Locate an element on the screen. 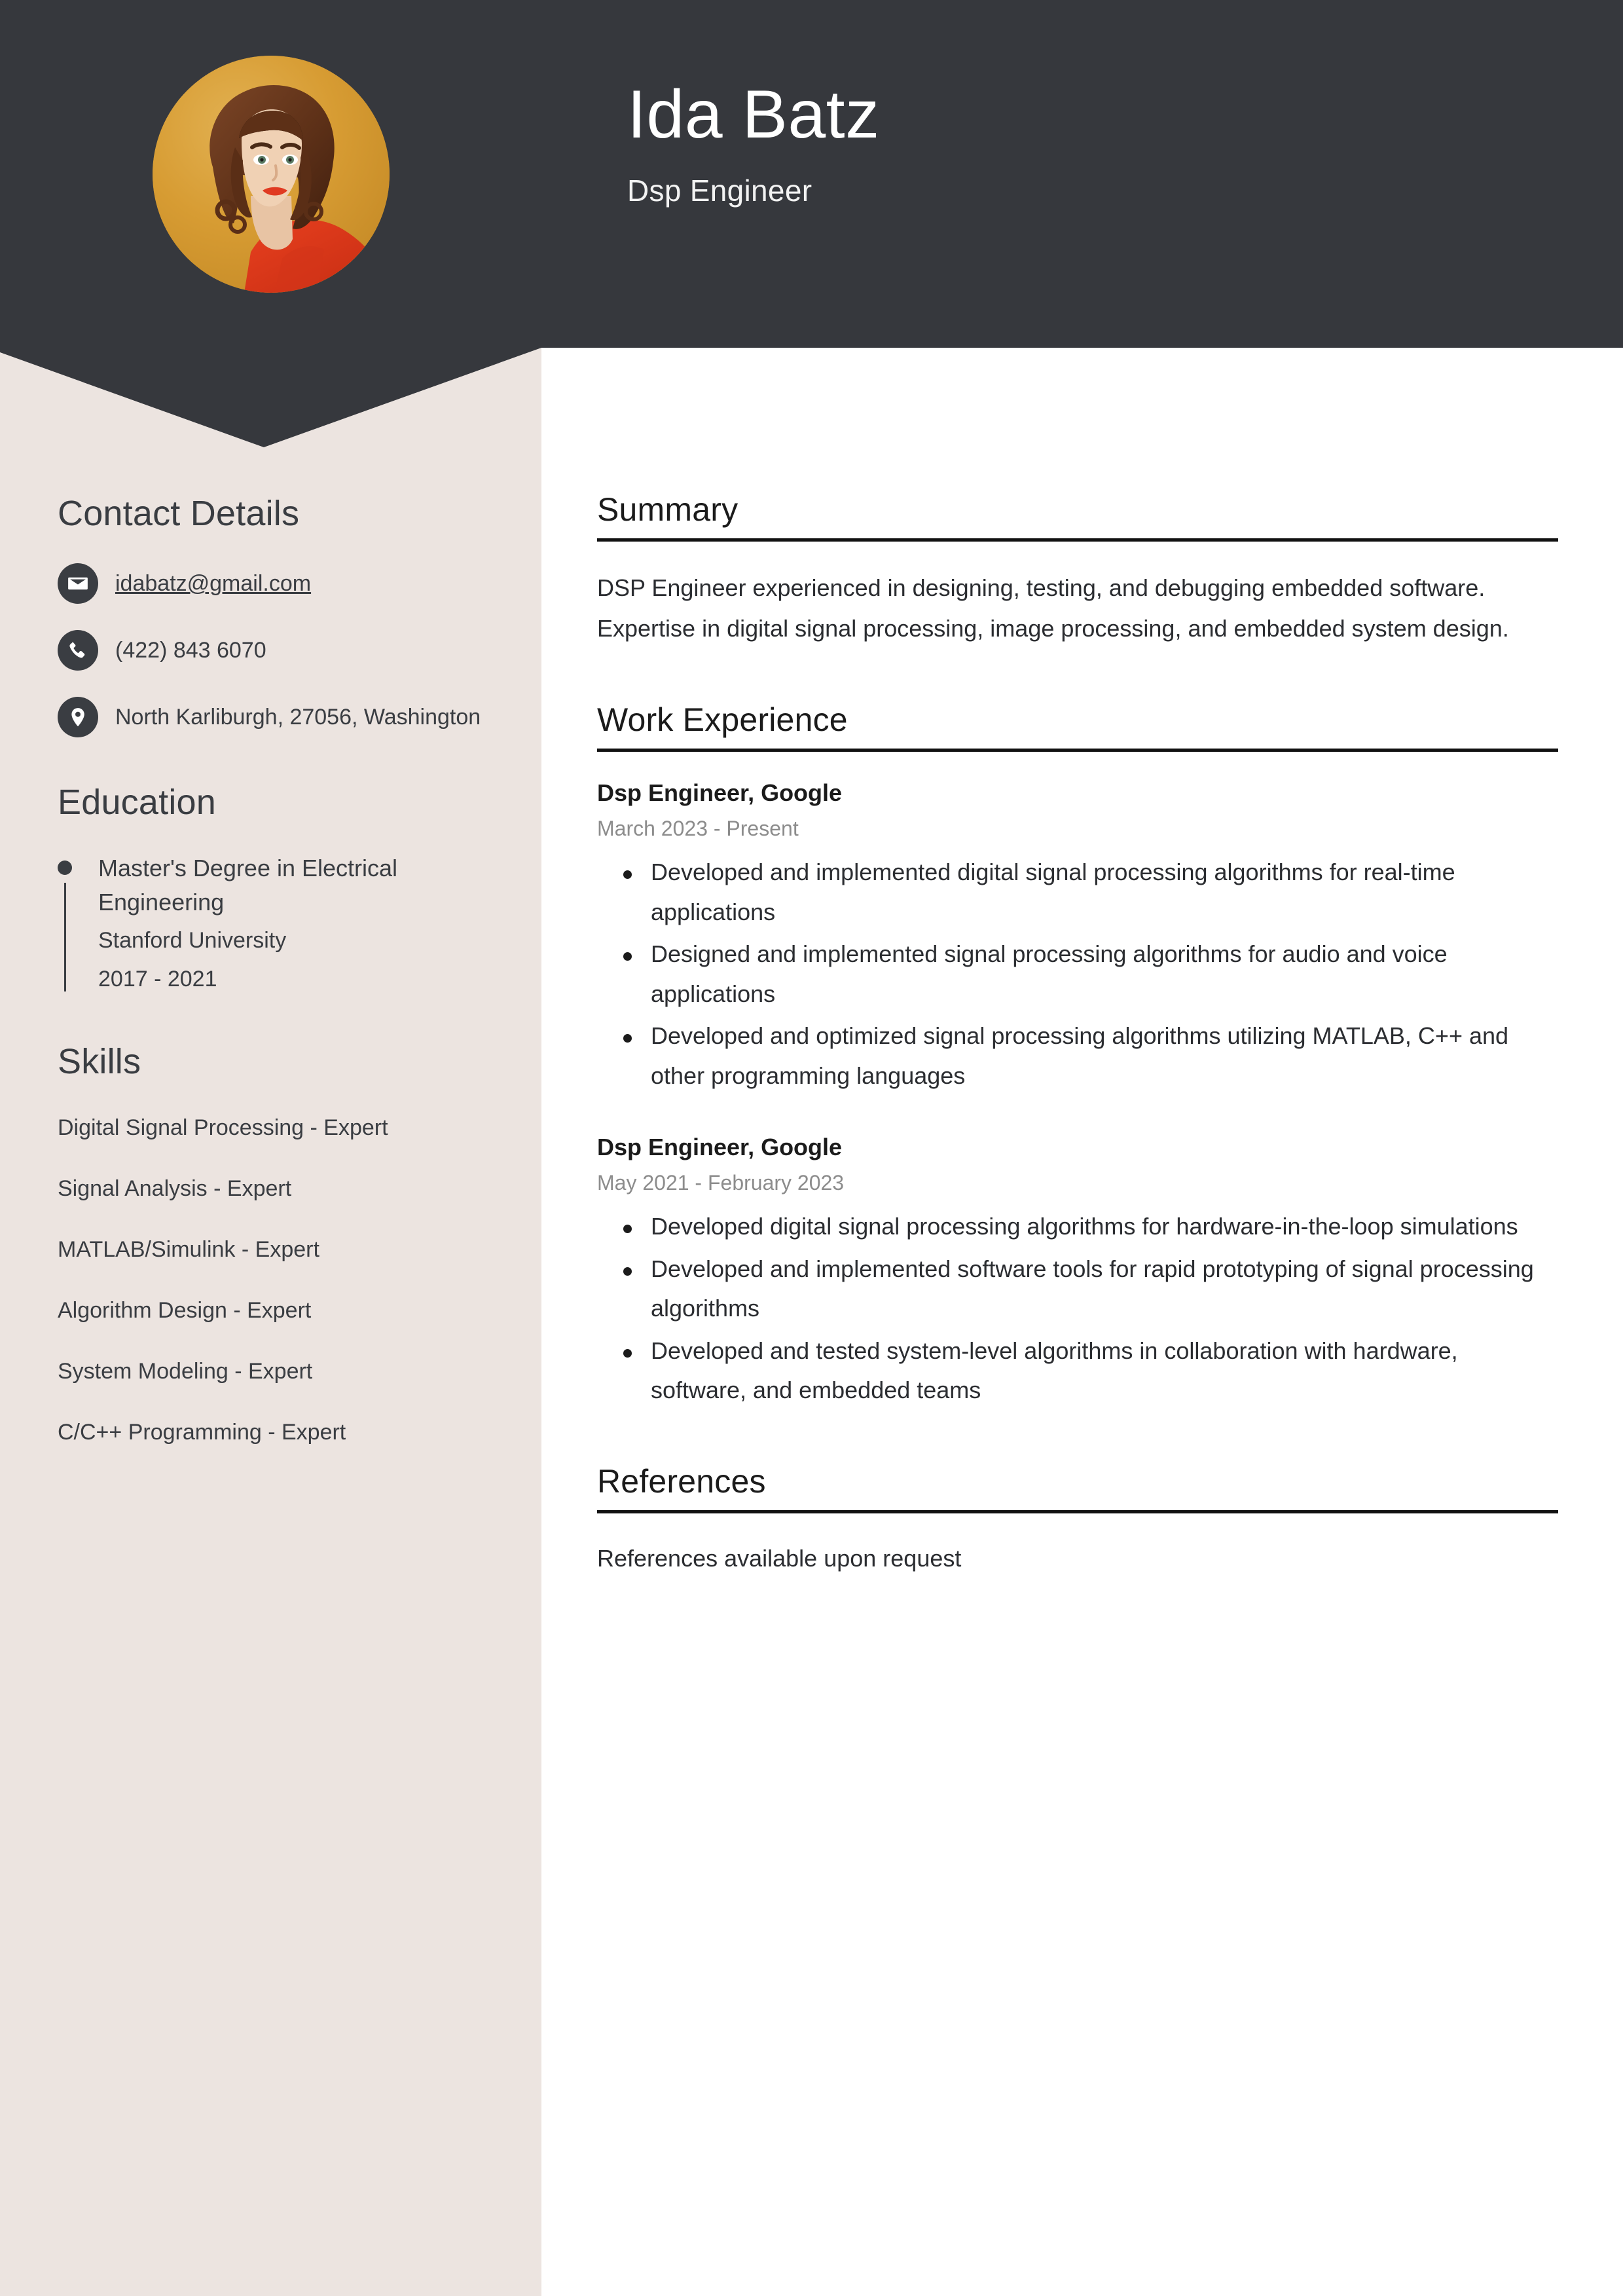 This screenshot has height=2296, width=1623. contact-phone-value: (422) 843 6070 is located at coordinates (190, 649).